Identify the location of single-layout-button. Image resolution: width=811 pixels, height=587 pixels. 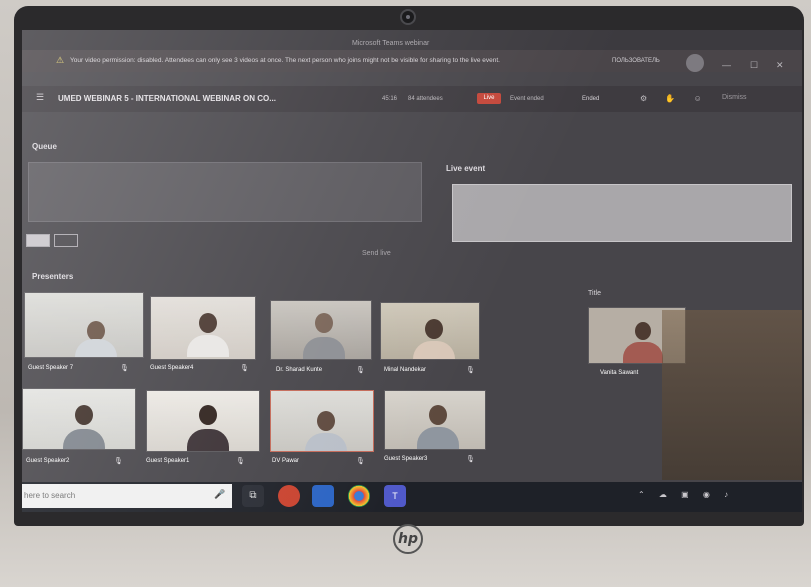
(38, 240).